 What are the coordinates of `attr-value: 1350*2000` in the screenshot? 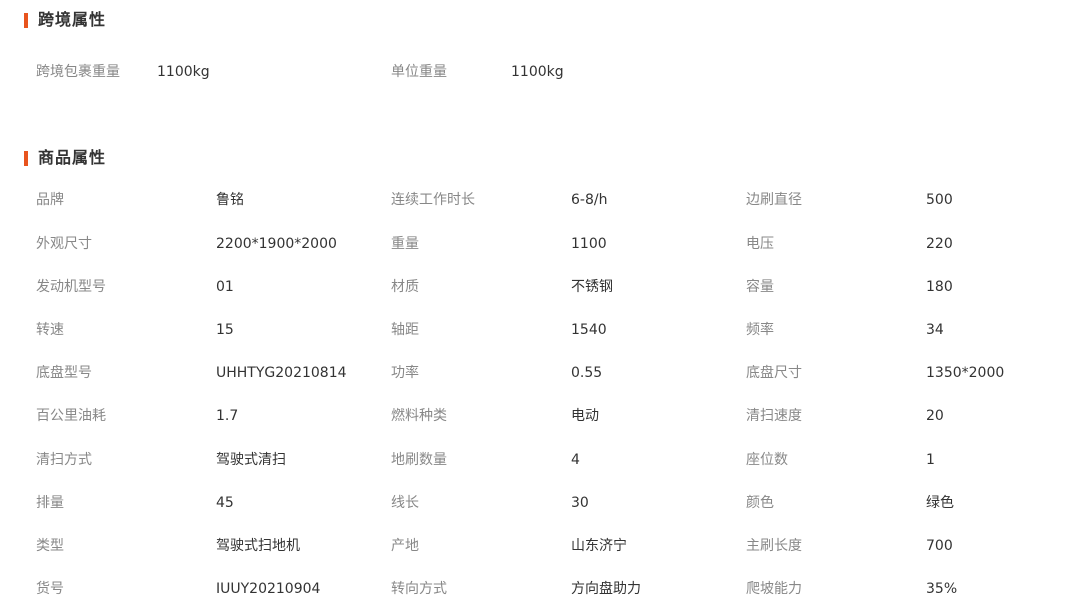 It's located at (965, 373).